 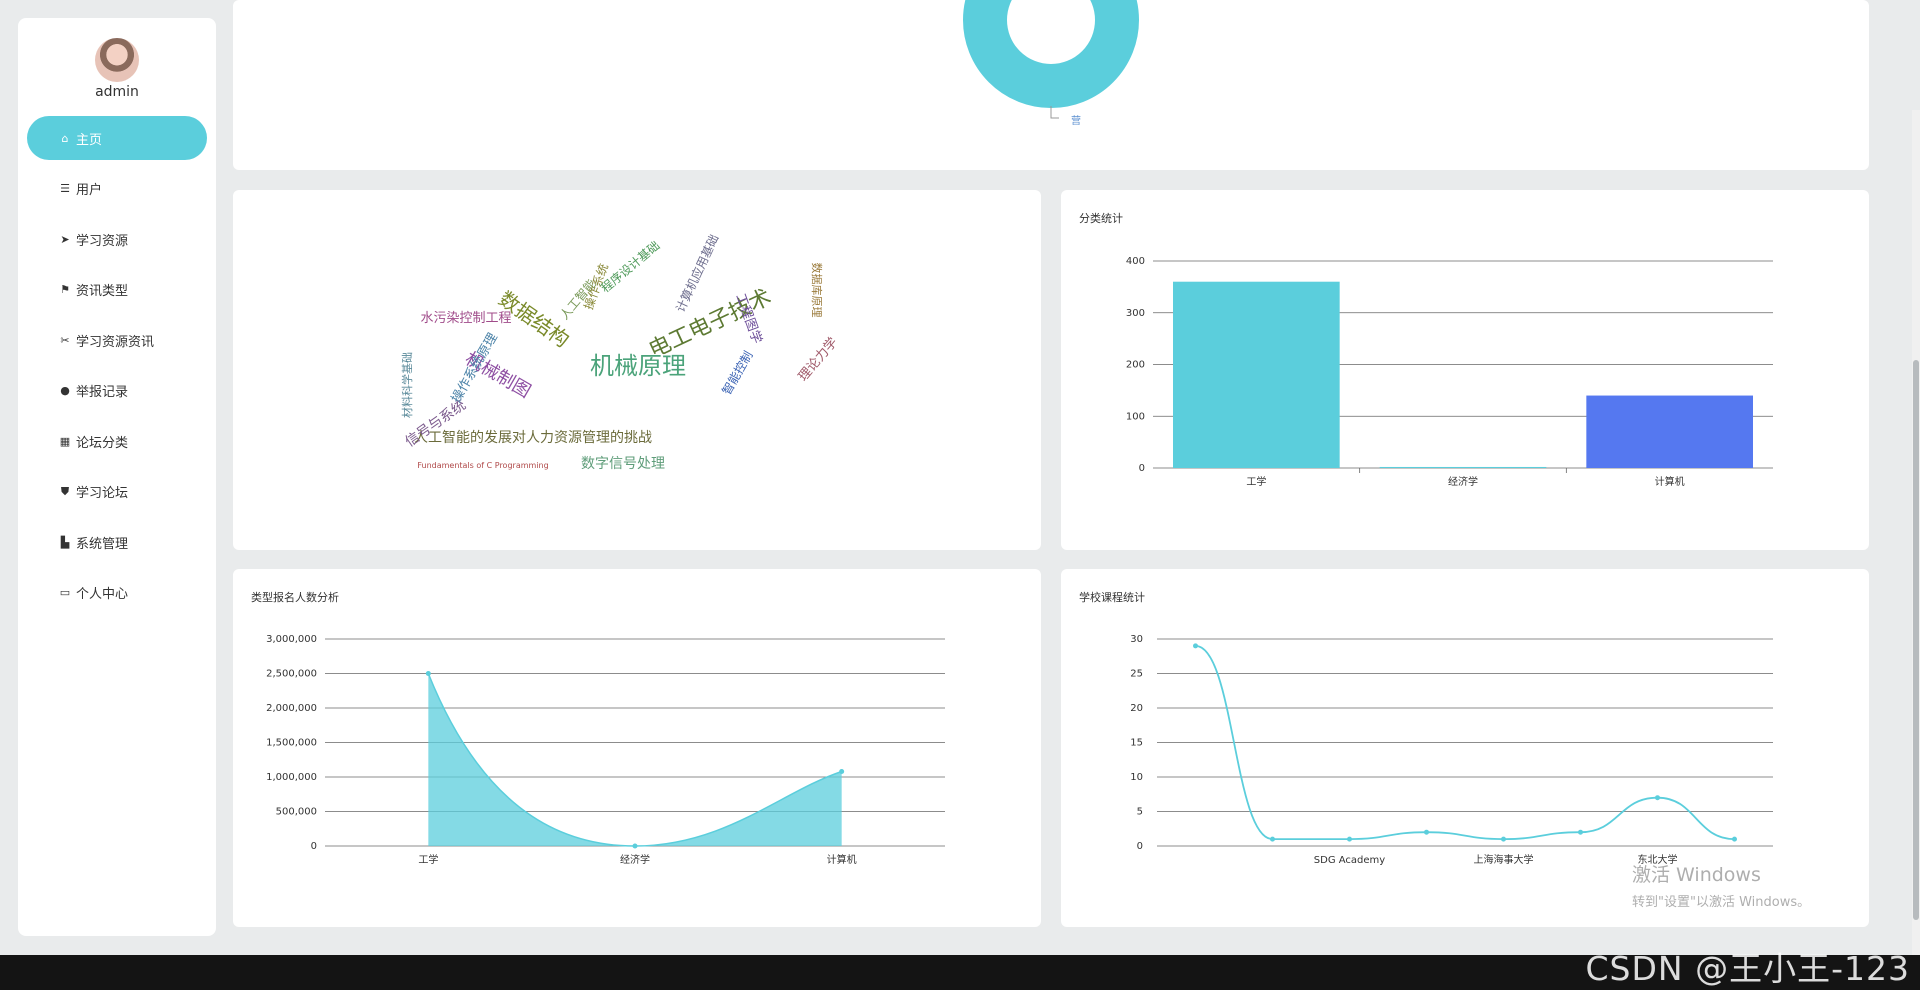 What do you see at coordinates (291, 777) in the screenshot?
I see `area-ytick-label: 1,000,000` at bounding box center [291, 777].